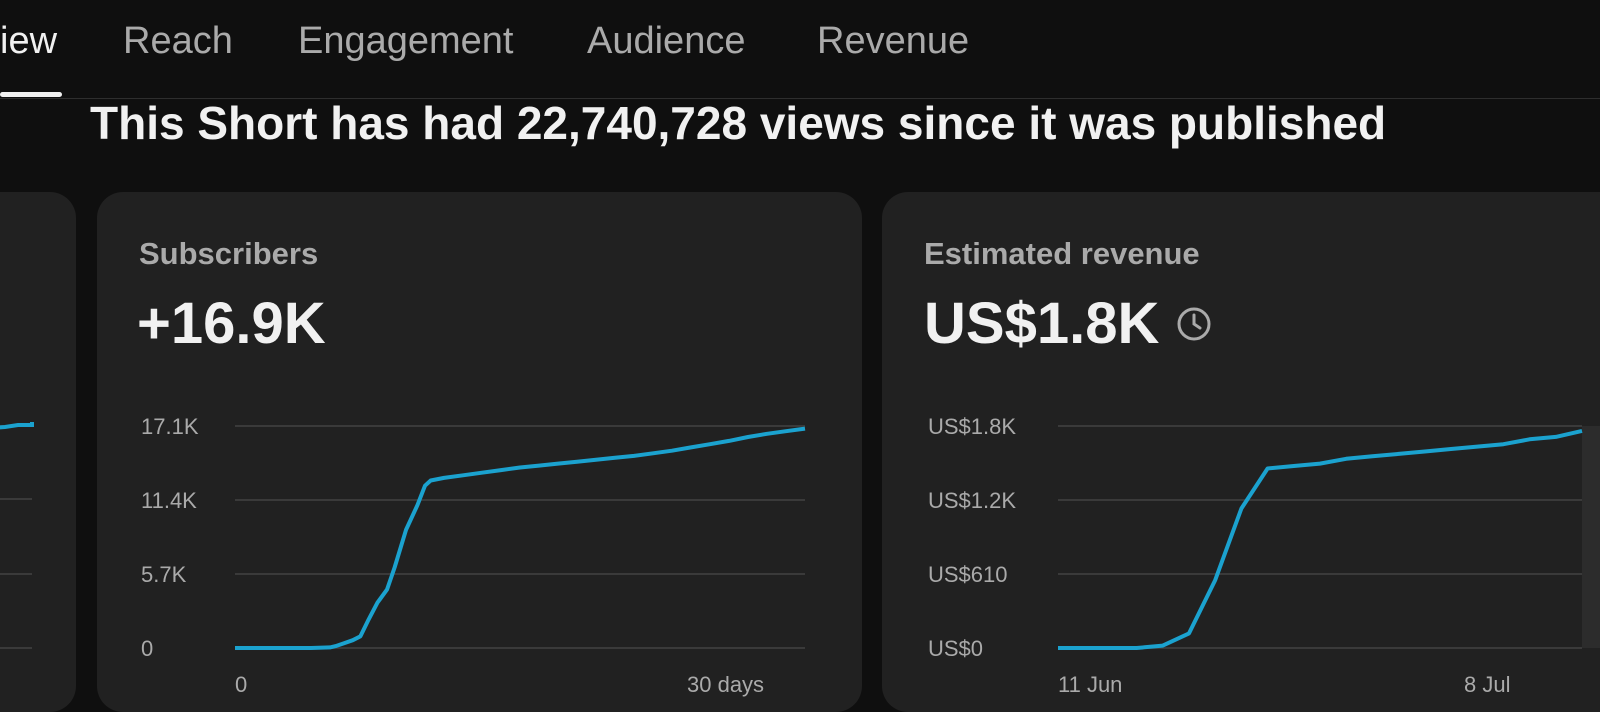 Image resolution: width=1600 pixels, height=712 pixels. What do you see at coordinates (28, 41) in the screenshot?
I see `tab-overview: iew` at bounding box center [28, 41].